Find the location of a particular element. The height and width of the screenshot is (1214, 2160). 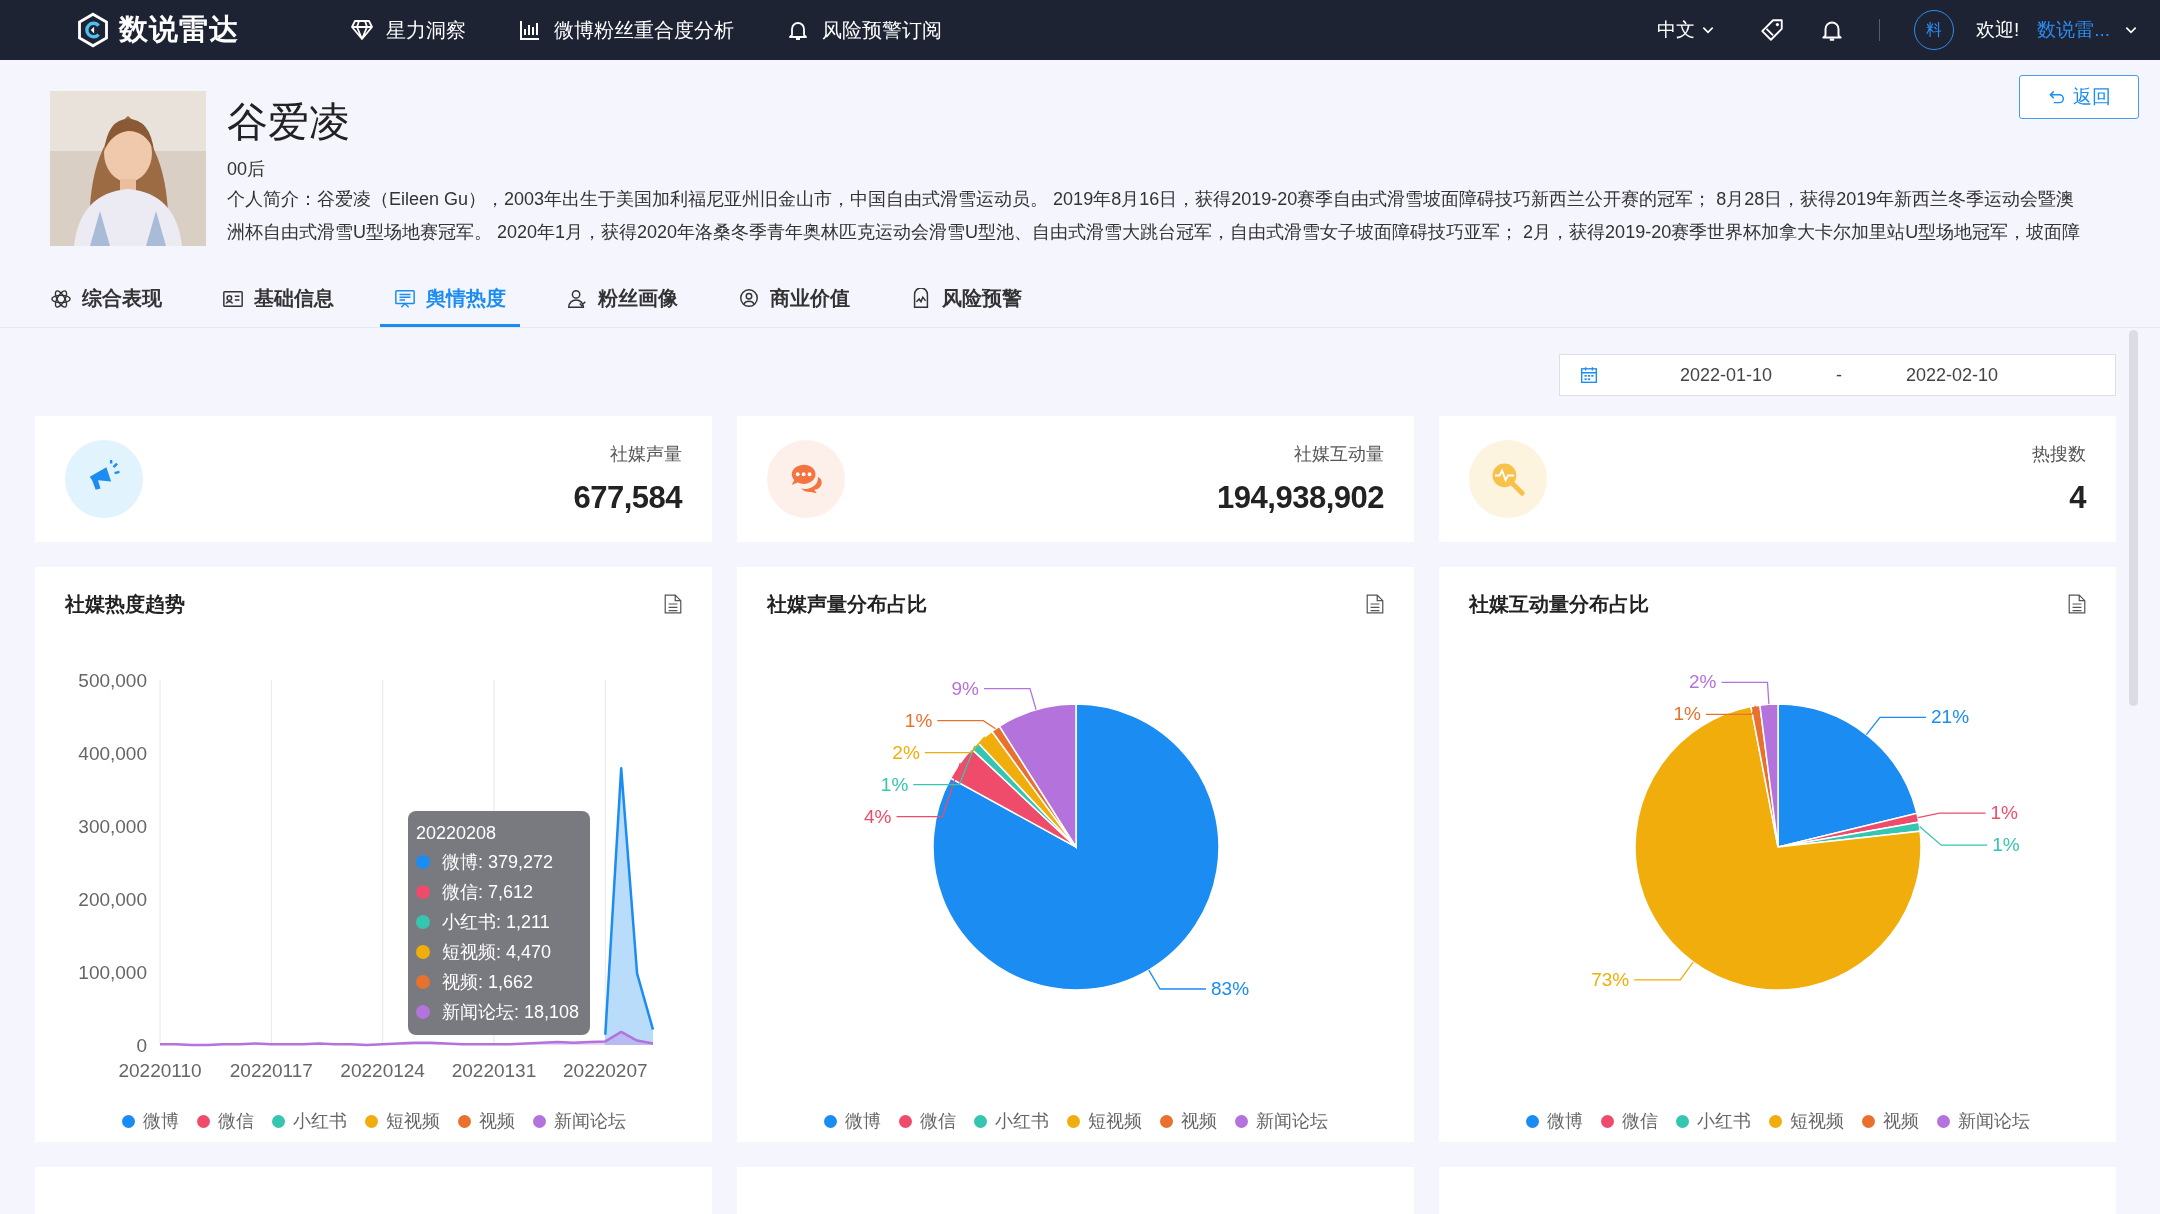

pie-label: 21% is located at coordinates (1950, 717).